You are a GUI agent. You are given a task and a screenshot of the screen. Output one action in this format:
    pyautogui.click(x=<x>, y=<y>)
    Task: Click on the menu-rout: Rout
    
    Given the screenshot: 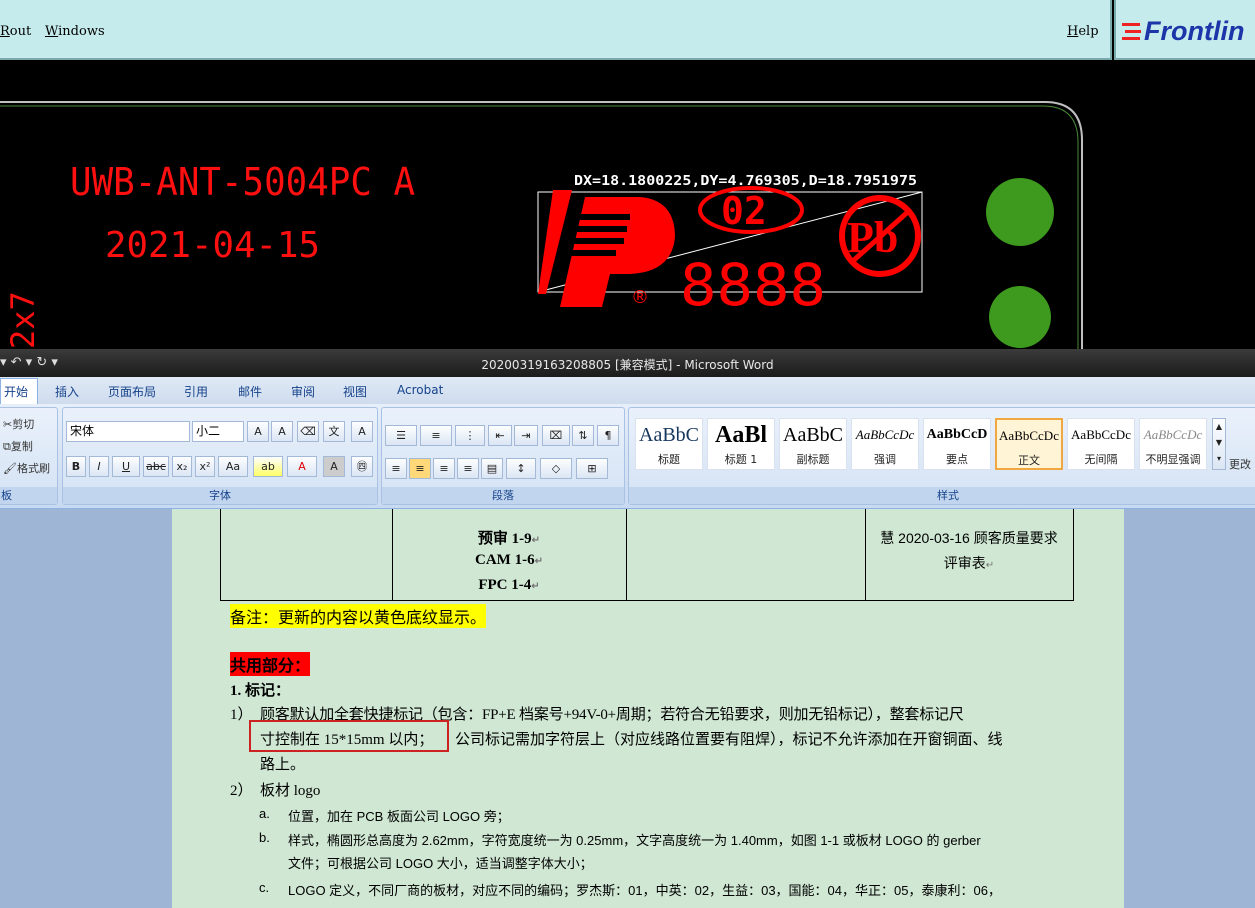 What is the action you would take?
    pyautogui.click(x=15, y=31)
    